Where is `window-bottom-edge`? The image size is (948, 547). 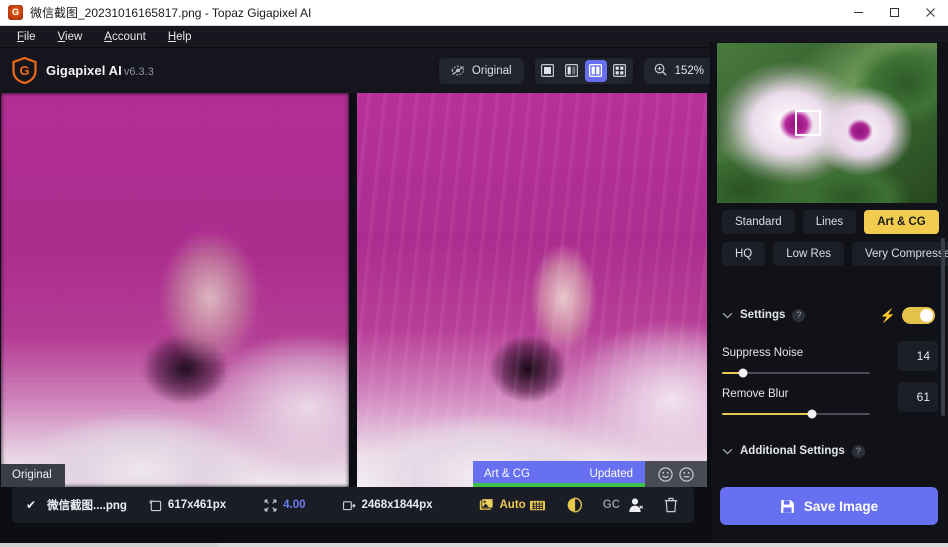 window-bottom-edge is located at coordinates (474, 545).